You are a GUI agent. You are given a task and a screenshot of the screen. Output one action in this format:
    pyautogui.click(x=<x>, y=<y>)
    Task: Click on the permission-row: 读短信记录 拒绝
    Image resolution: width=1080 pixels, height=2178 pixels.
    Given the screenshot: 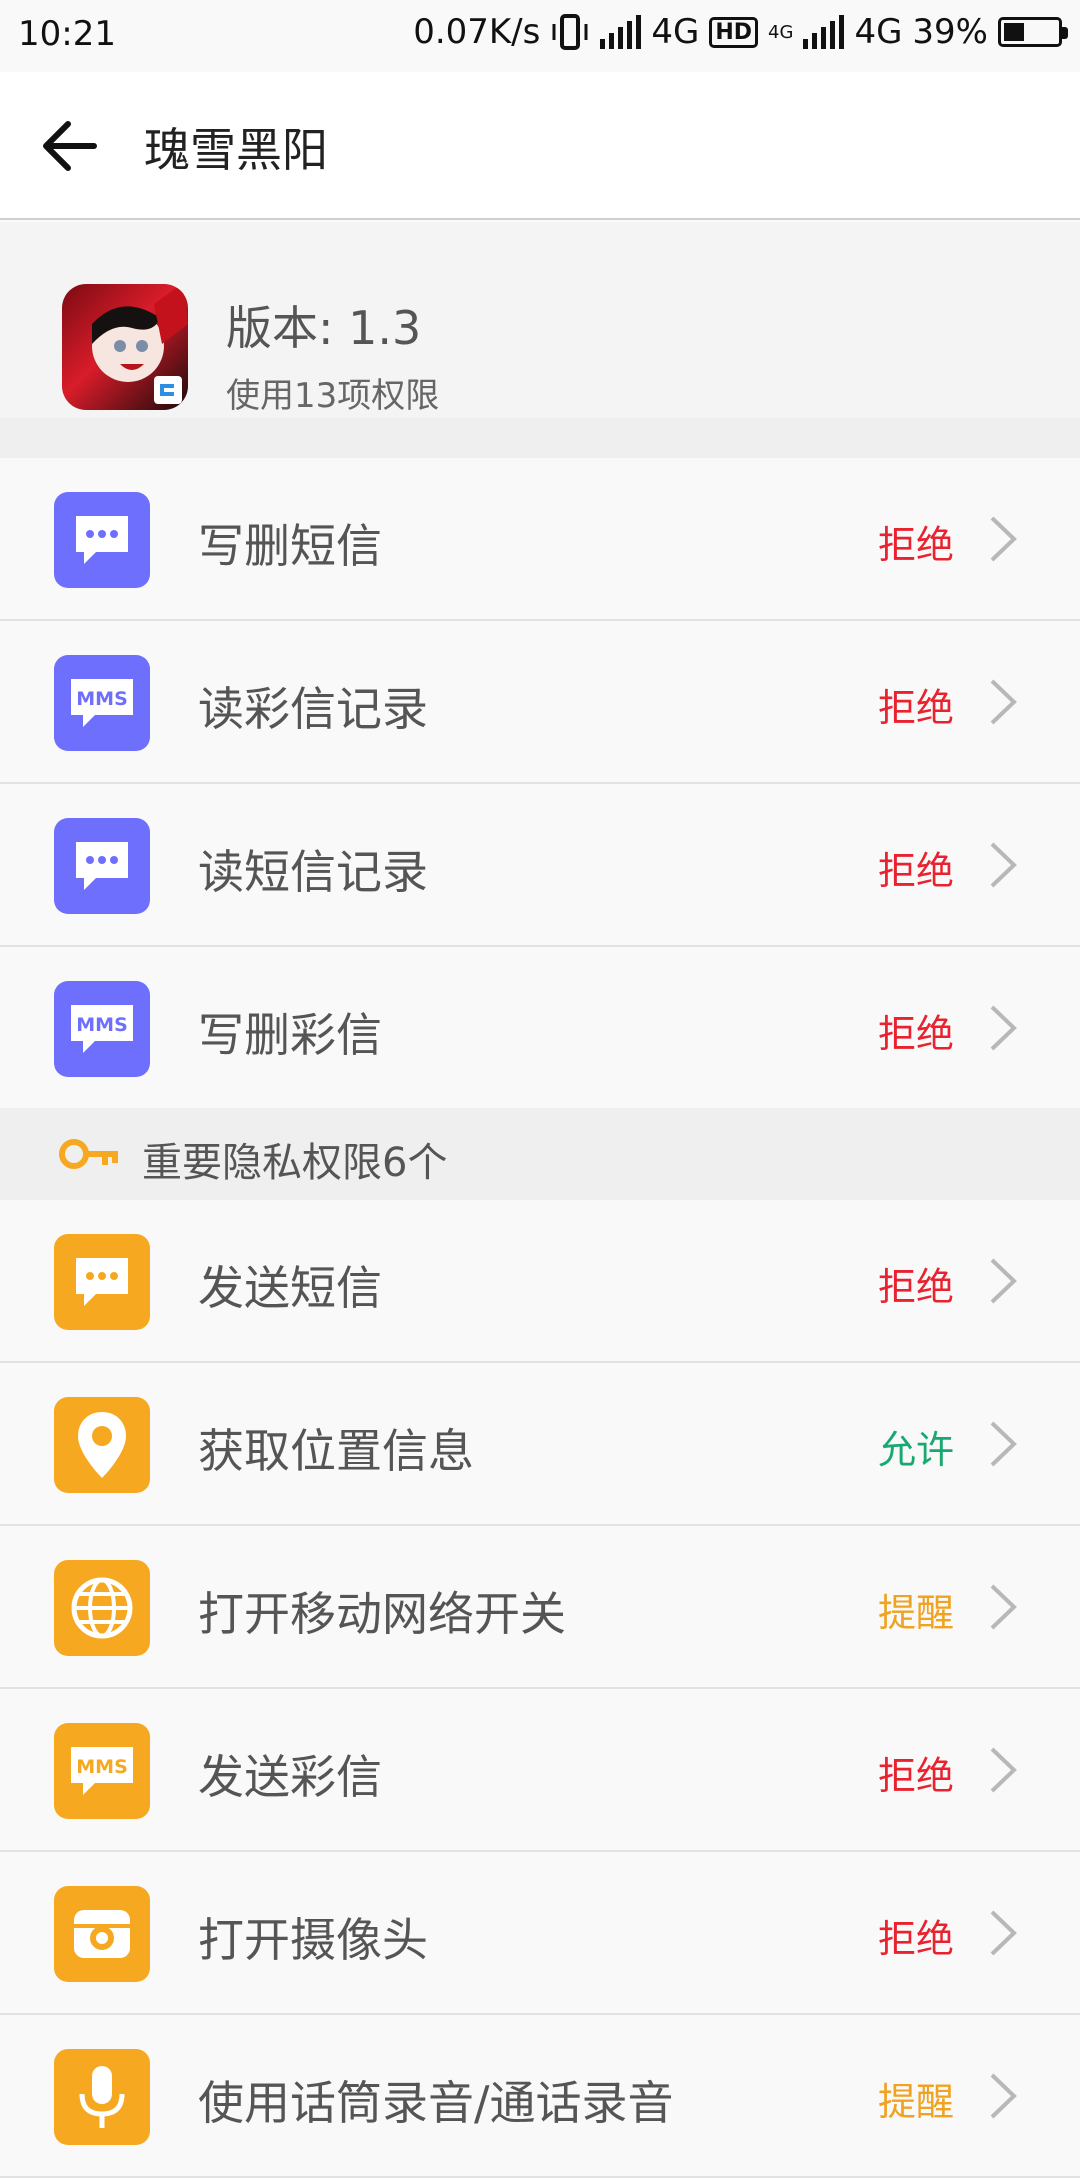 What is the action you would take?
    pyautogui.click(x=540, y=865)
    